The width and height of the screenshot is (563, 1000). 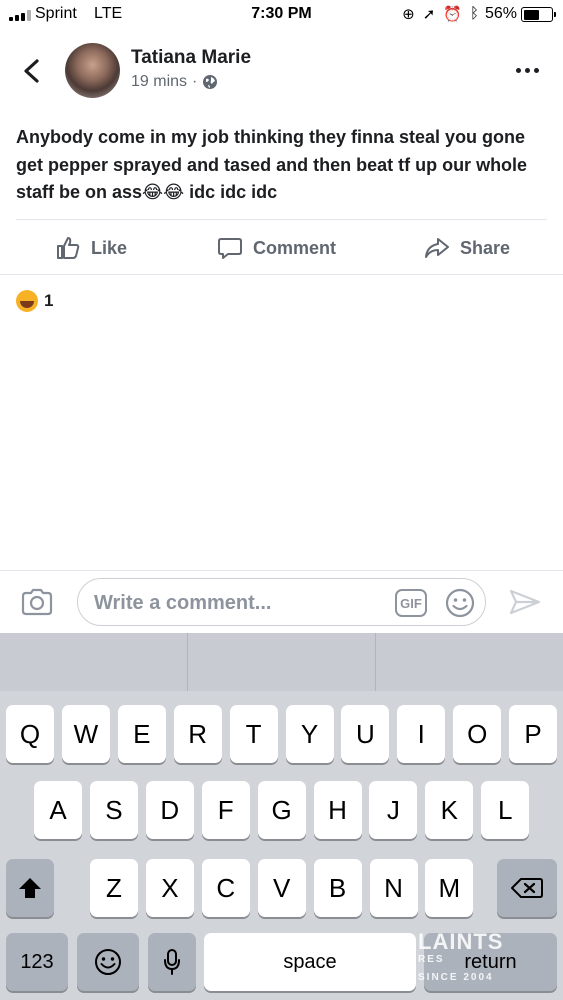 I want to click on post-actions: Like Comment Share, so click(x=281, y=248).